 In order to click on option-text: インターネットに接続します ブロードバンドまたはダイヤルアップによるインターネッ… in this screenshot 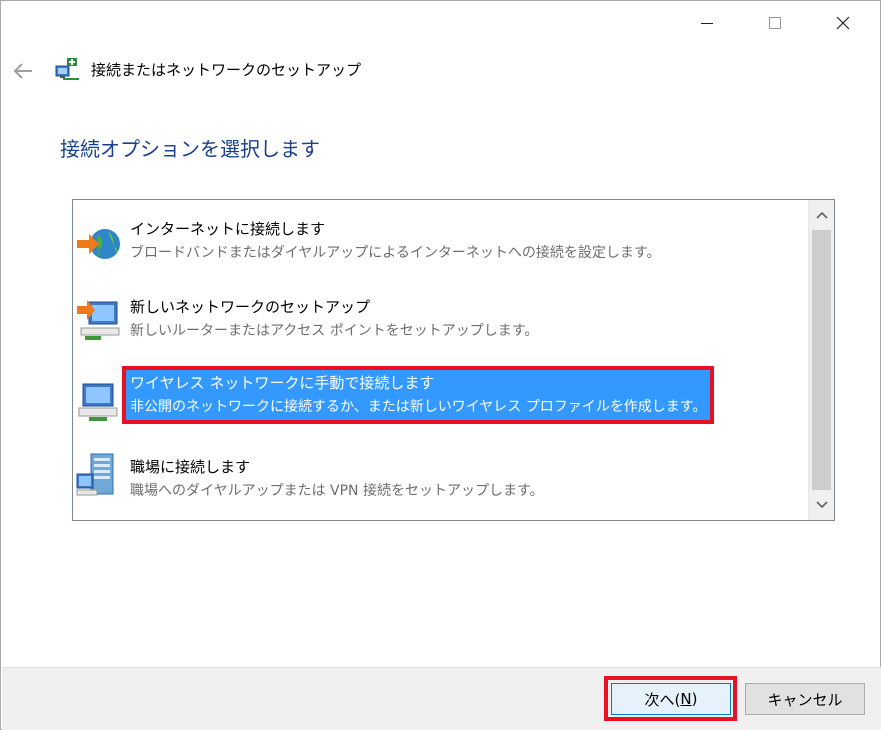, I will do `click(395, 241)`.